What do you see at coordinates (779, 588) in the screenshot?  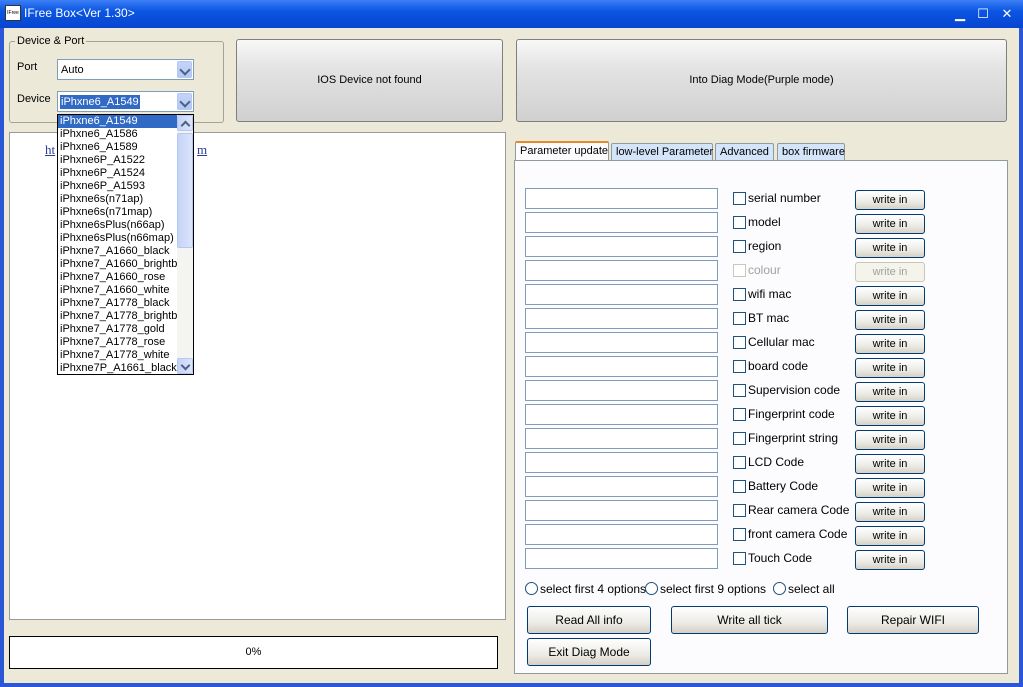 I see `select-all-radio` at bounding box center [779, 588].